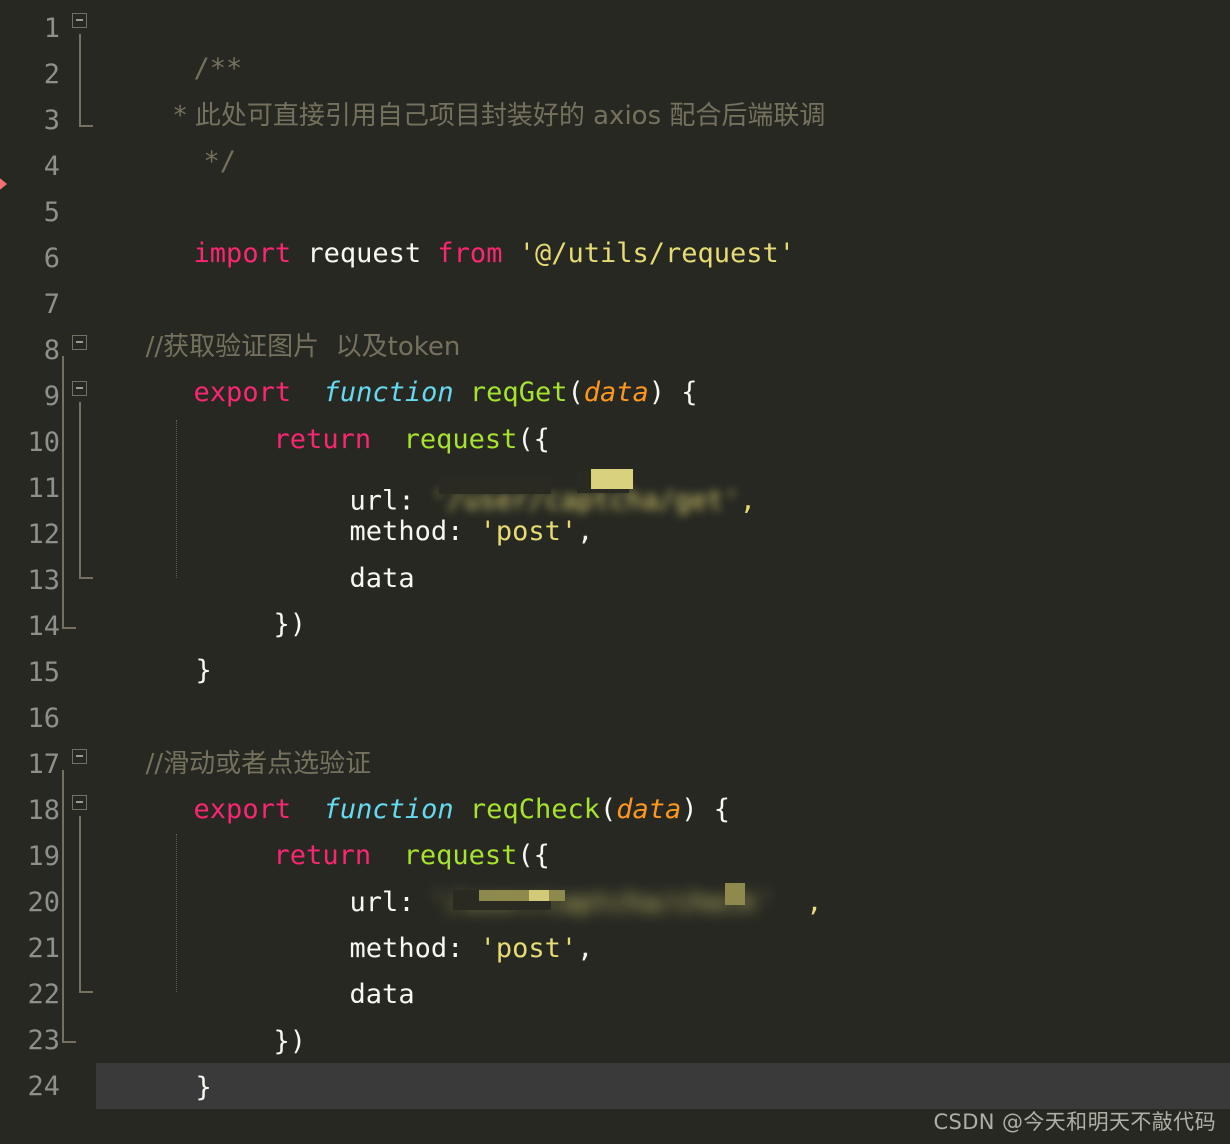 This screenshot has width=1230, height=1144. Describe the element at coordinates (169, 42) in the screenshot. I see `code-line: /**` at that location.